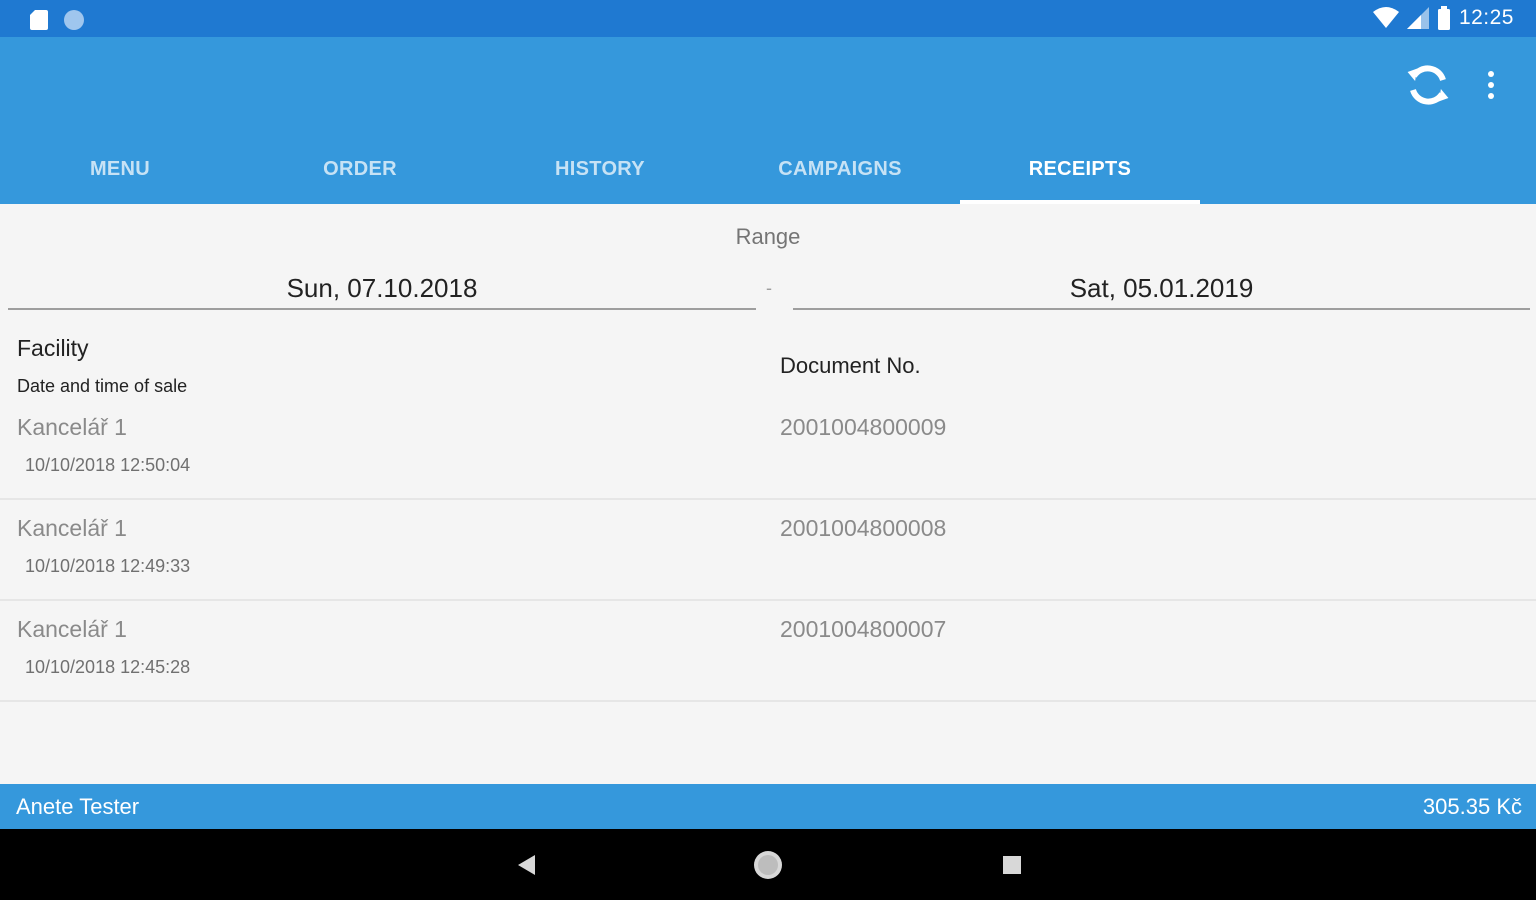 This screenshot has width=1536, height=900. I want to click on recents-button, so click(1012, 865).